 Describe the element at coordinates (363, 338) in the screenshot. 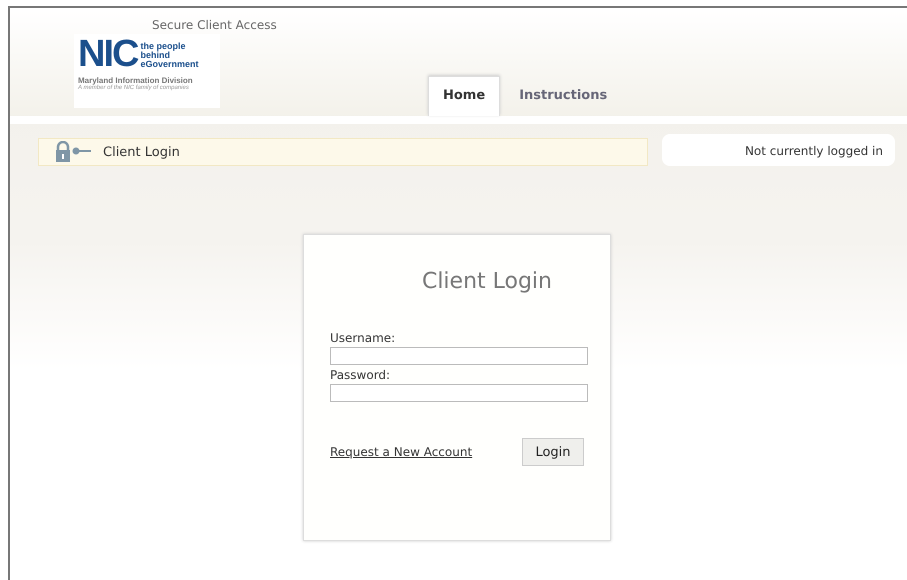

I see `field-label: Username:` at that location.